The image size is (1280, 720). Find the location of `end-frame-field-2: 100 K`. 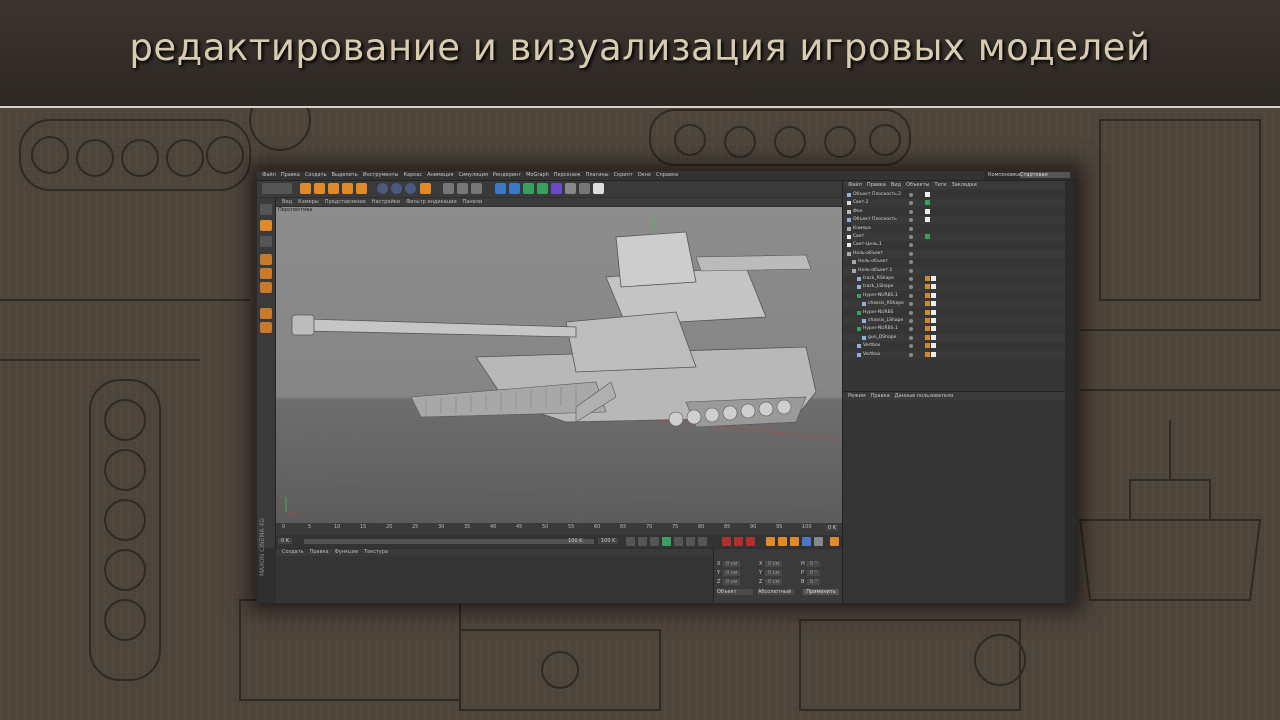

end-frame-field-2: 100 K is located at coordinates (608, 541).